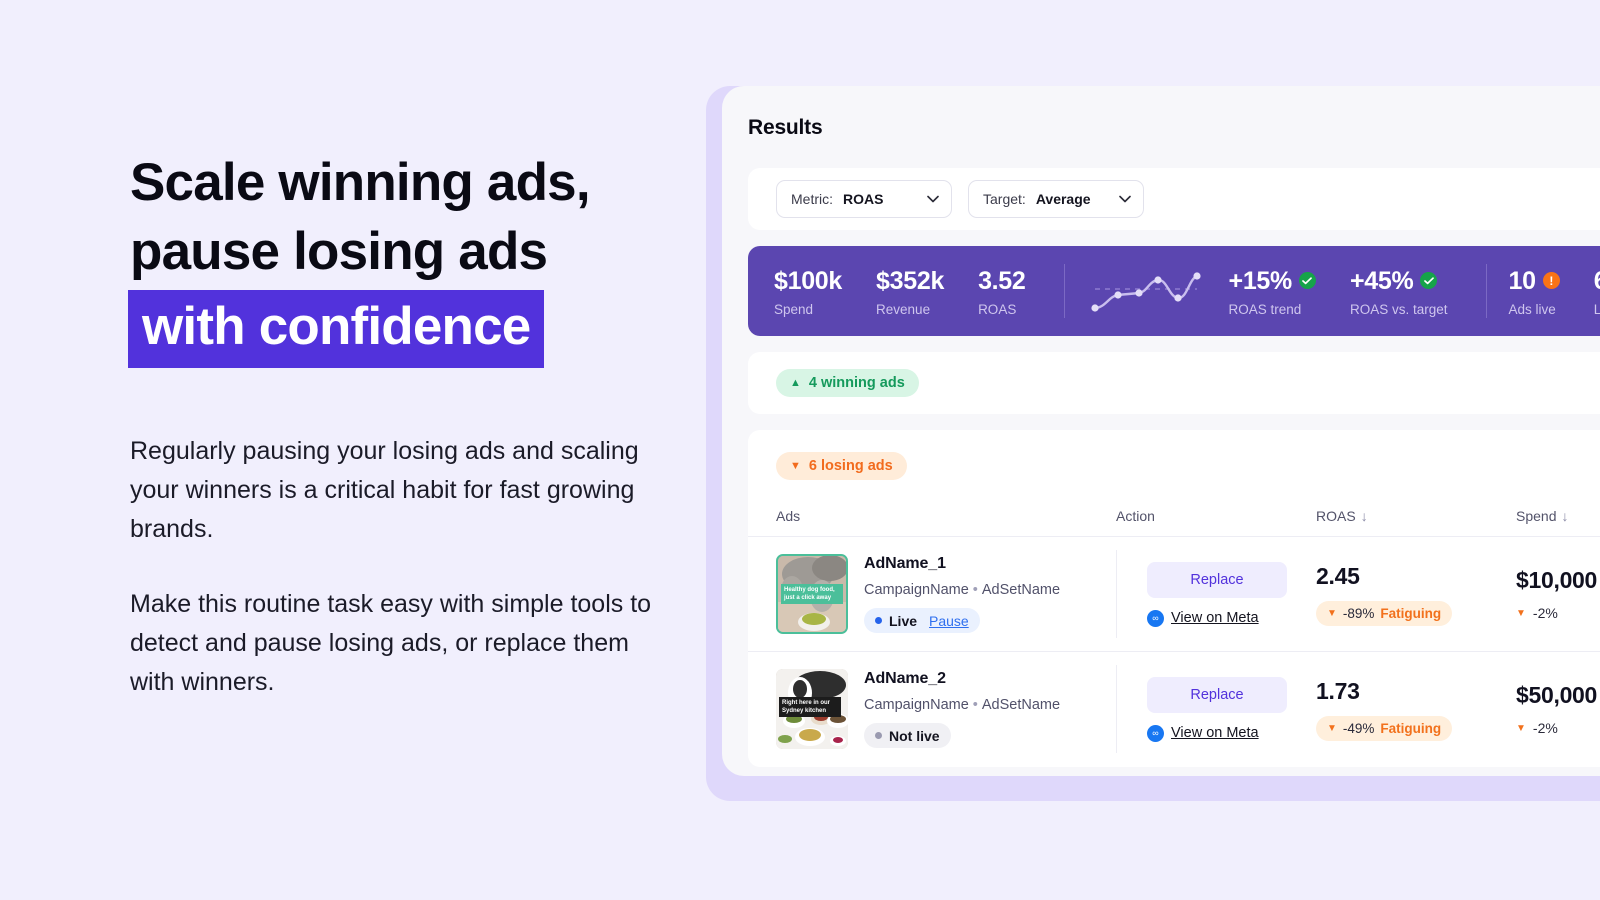  Describe the element at coordinates (962, 736) in the screenshot. I see `ad-status-row: Not live` at that location.